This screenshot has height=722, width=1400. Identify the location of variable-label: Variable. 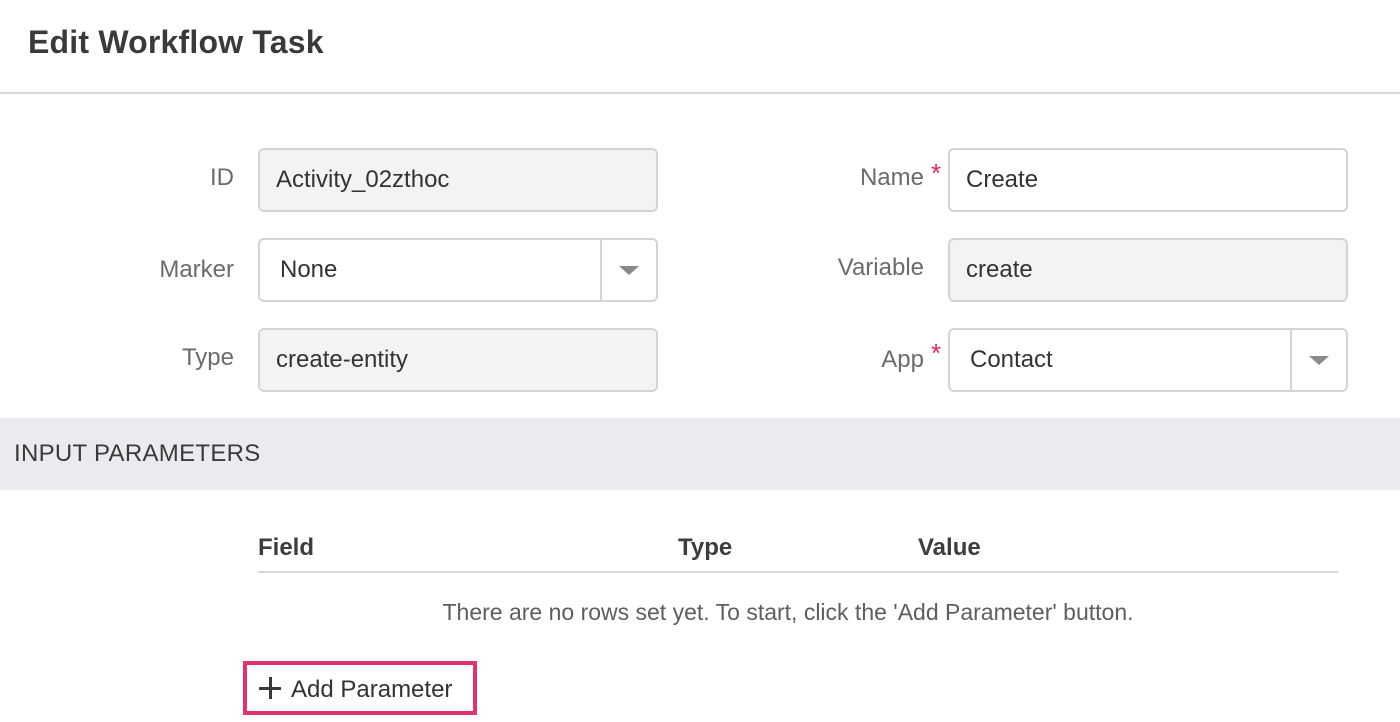
(880, 267).